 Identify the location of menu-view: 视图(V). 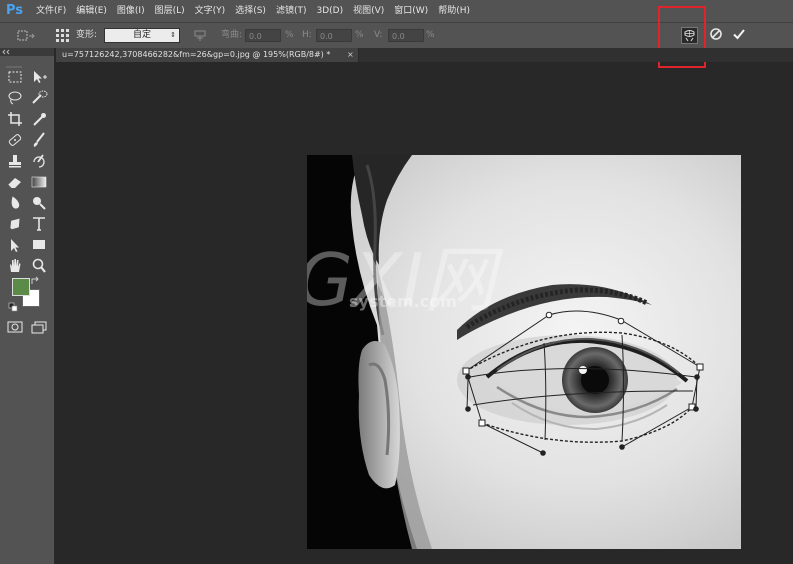
(368, 11).